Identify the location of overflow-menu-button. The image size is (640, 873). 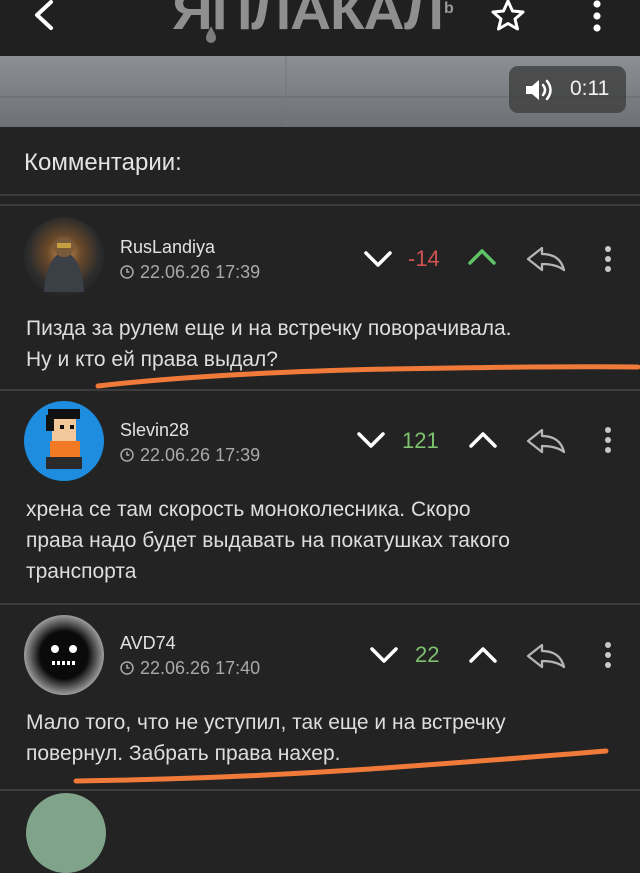
(597, 16).